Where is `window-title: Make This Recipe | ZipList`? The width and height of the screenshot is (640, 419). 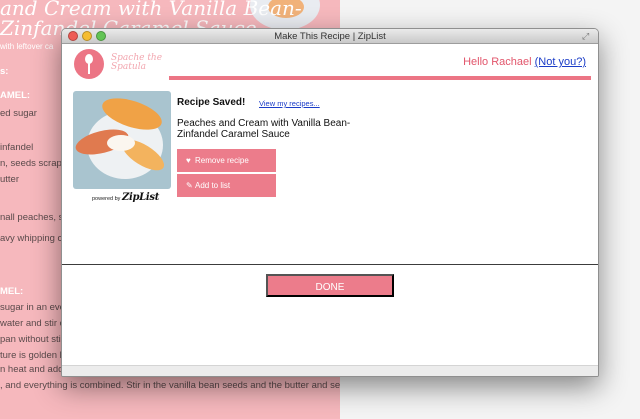 window-title: Make This Recipe | ZipList is located at coordinates (330, 36).